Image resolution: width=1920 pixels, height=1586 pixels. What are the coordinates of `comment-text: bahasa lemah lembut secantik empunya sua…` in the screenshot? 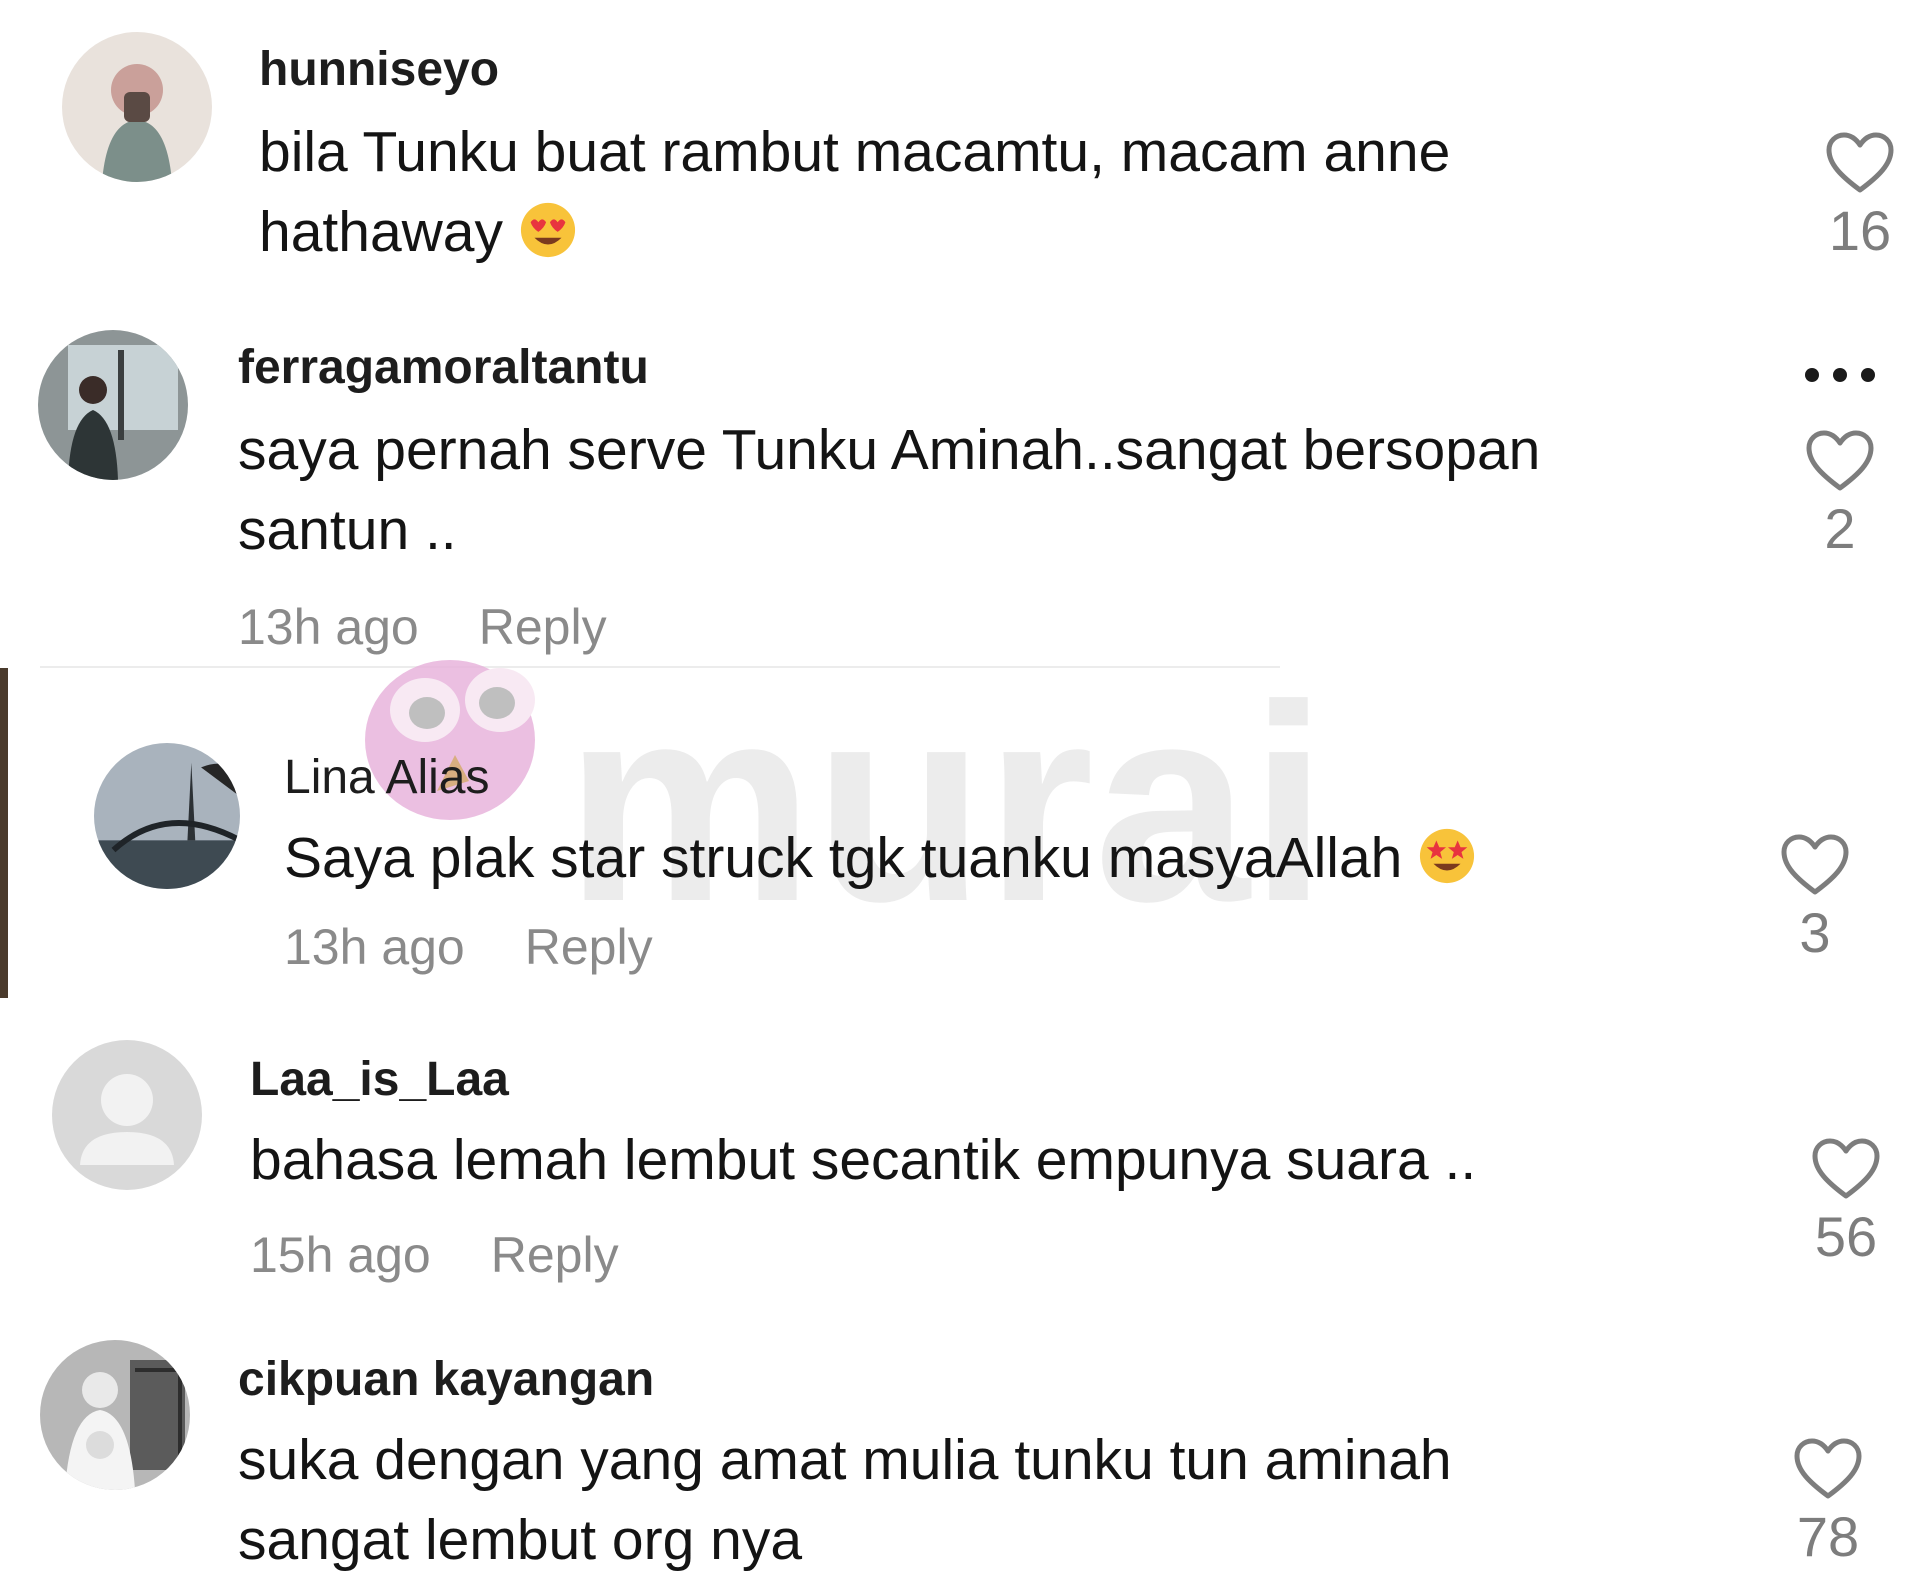 It's located at (863, 1160).